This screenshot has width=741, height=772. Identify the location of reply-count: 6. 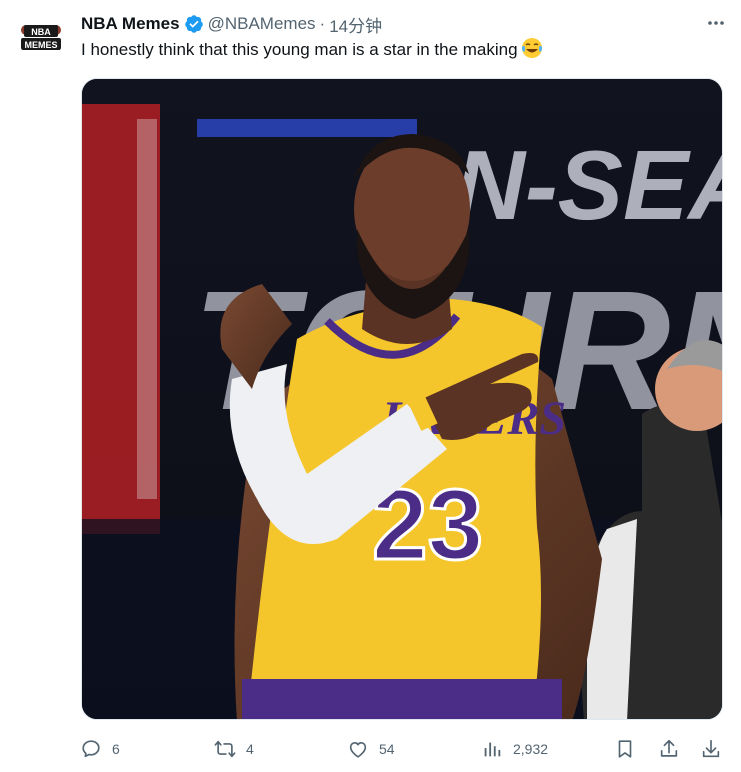
(116, 749).